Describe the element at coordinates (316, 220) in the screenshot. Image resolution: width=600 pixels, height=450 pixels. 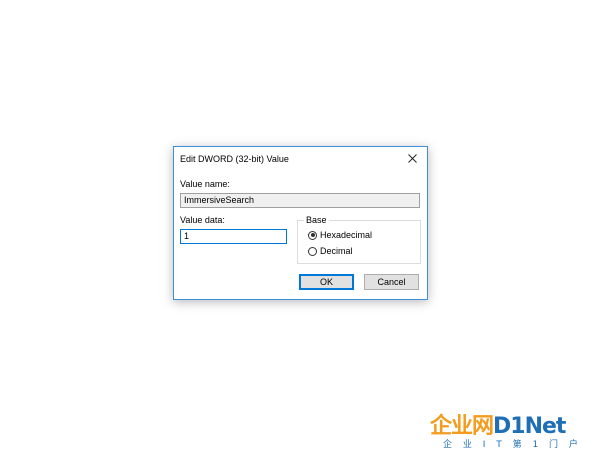
I see `base-group-label: Base` at that location.